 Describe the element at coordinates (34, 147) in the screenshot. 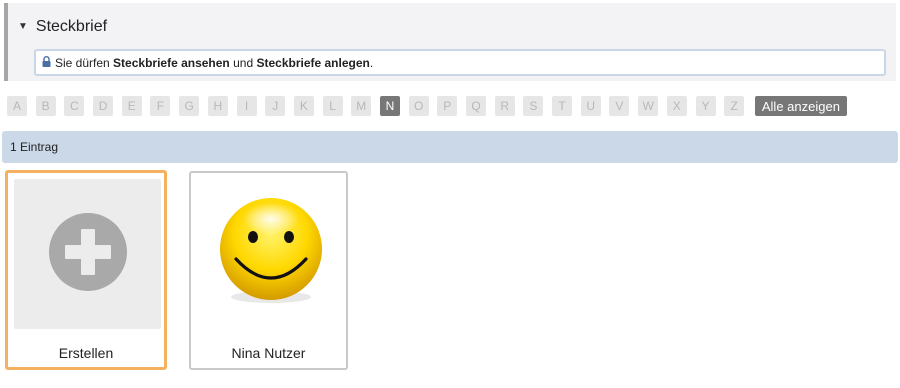

I see `result-count: 1 Eintrag` at that location.